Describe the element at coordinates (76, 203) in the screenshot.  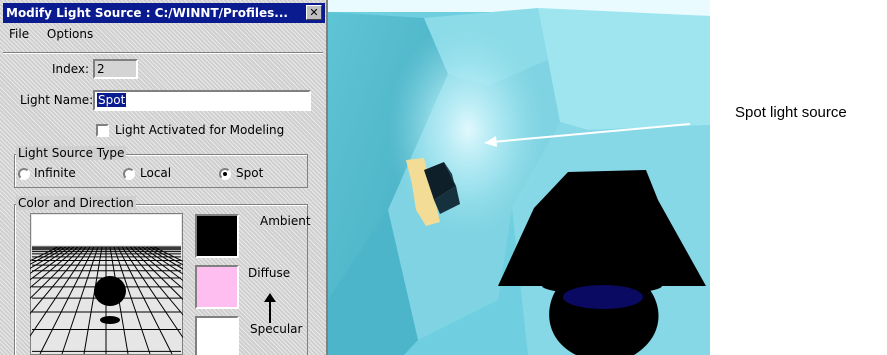
I see `color-direction-group-title: Color and Direction` at that location.